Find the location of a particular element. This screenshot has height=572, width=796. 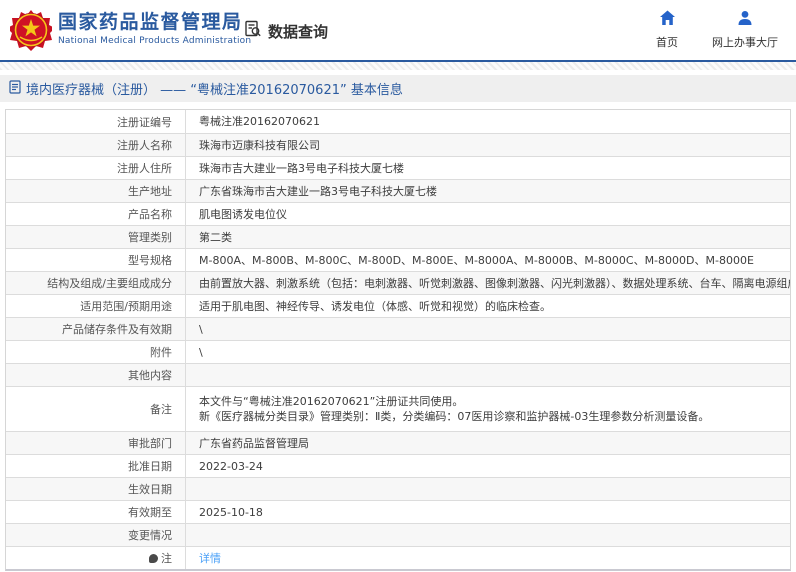

field-value: 详情 is located at coordinates (488, 558).